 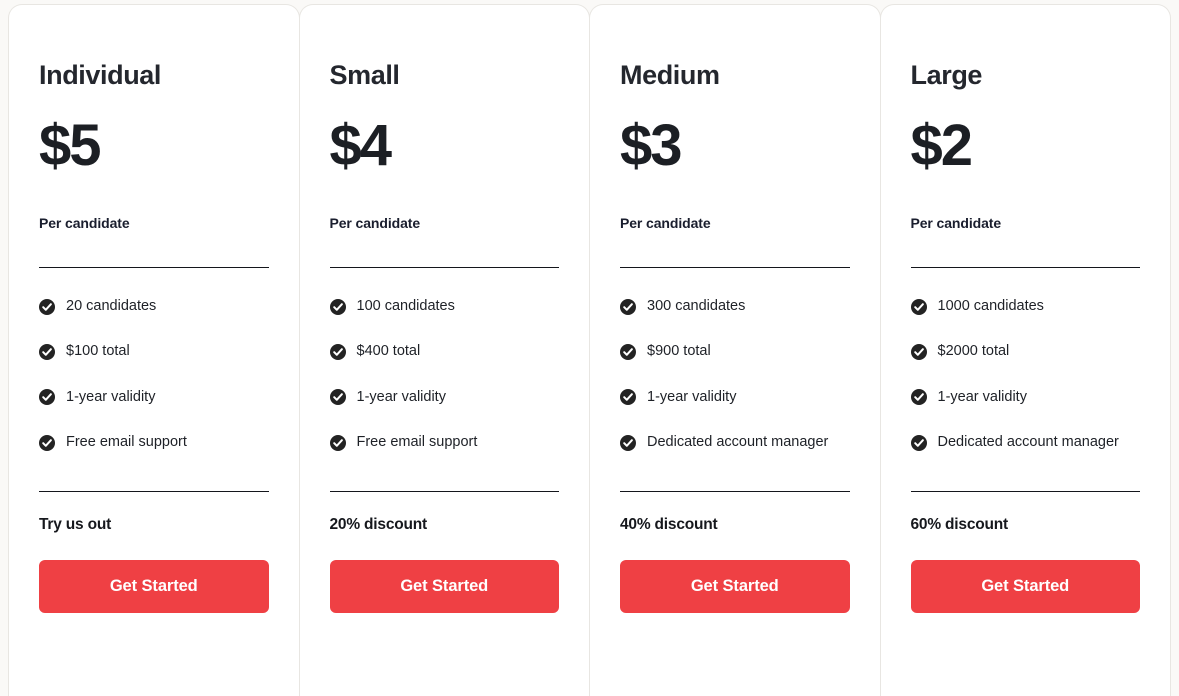 What do you see at coordinates (361, 145) in the screenshot?
I see `plan-price: $4` at bounding box center [361, 145].